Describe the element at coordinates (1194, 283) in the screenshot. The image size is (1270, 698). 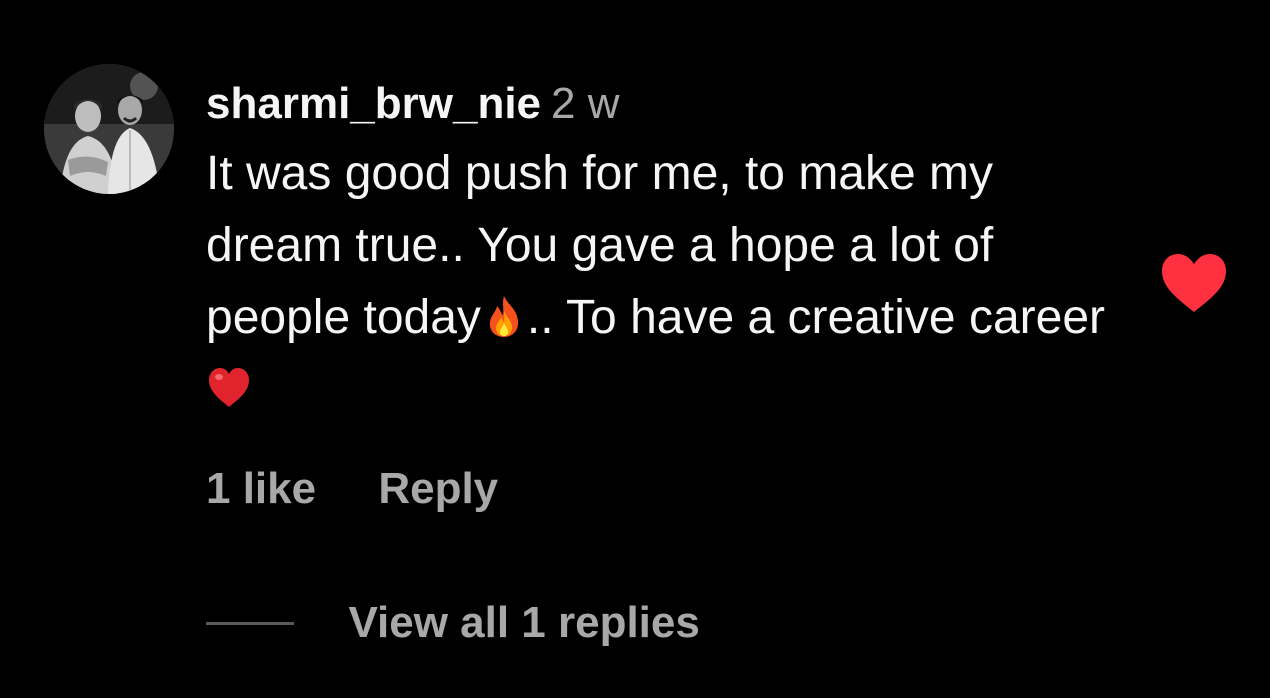
I see `like-heart-icon` at that location.